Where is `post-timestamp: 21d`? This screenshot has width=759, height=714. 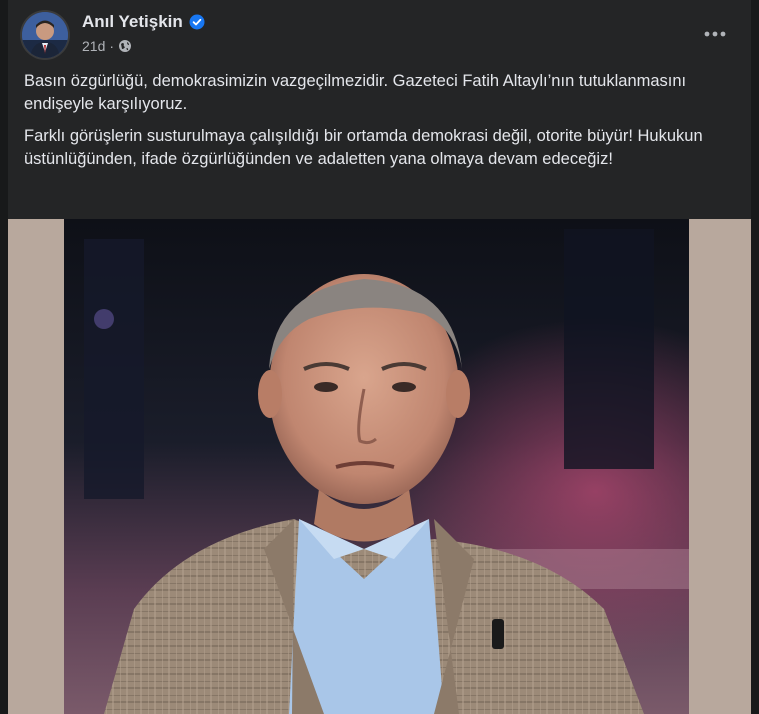
post-timestamp: 21d is located at coordinates (93, 46).